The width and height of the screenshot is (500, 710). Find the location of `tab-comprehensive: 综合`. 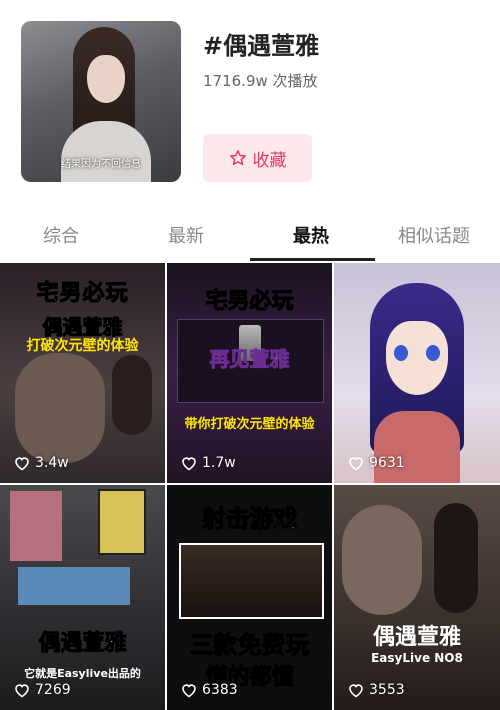

tab-comprehensive: 综合 is located at coordinates (61, 235).